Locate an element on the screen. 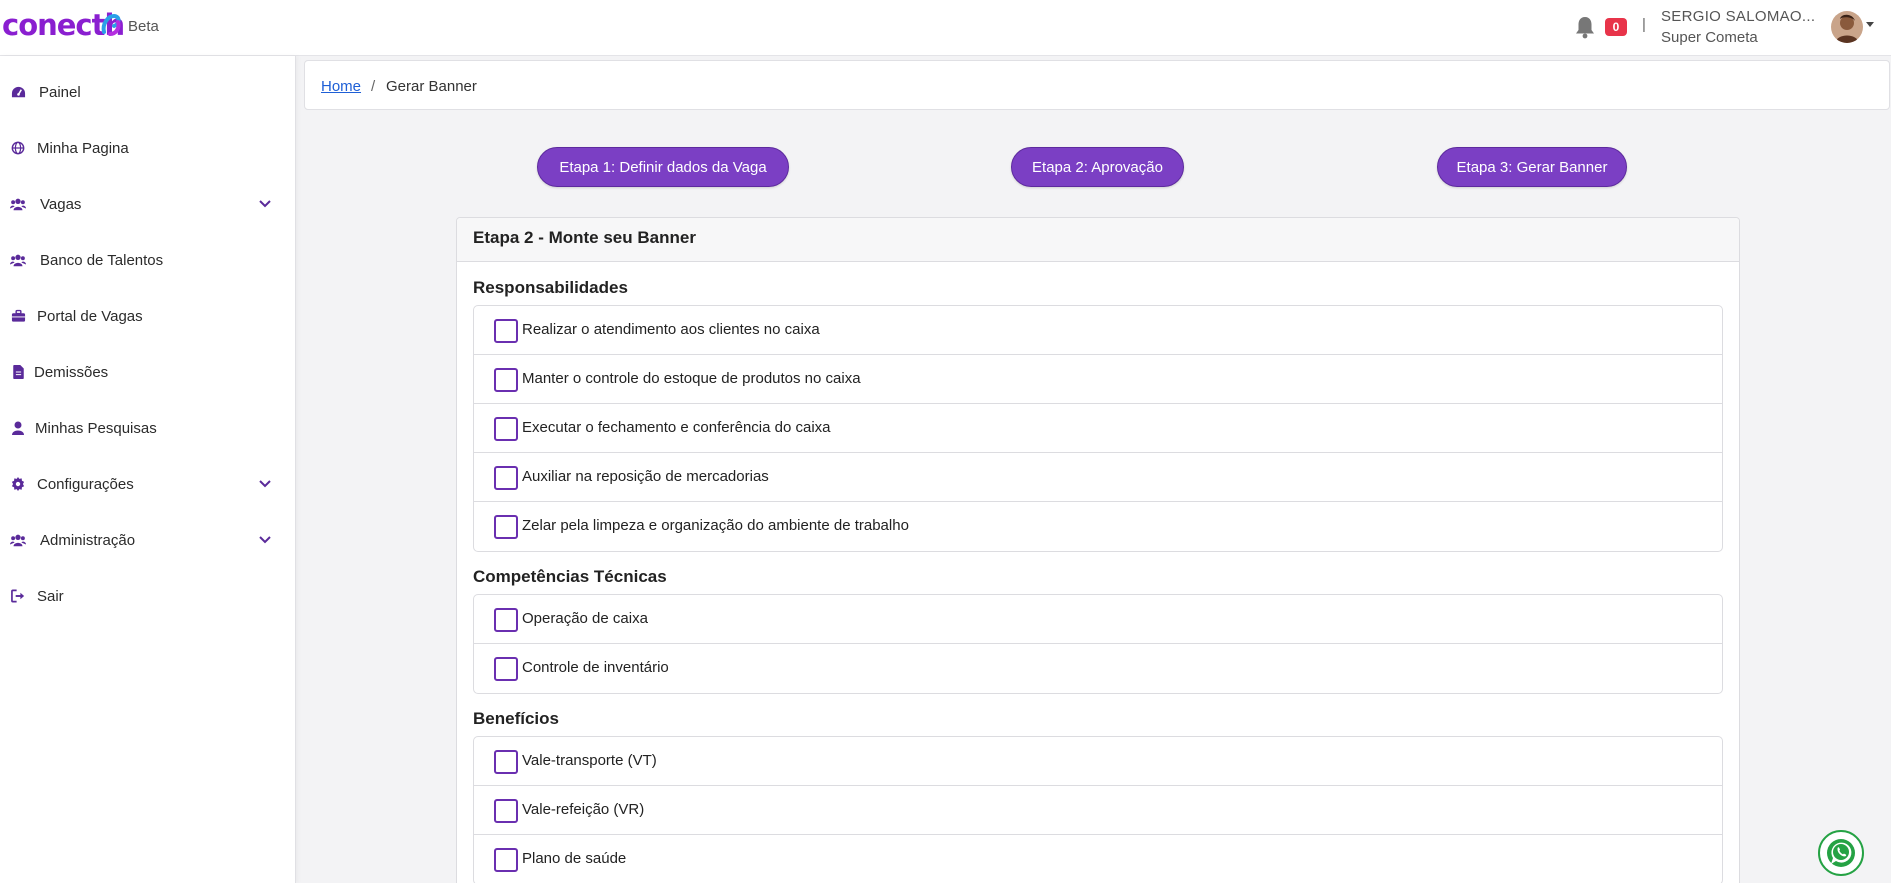 The width and height of the screenshot is (1891, 883). breadcrumb-current: Gerar Banner is located at coordinates (431, 86).